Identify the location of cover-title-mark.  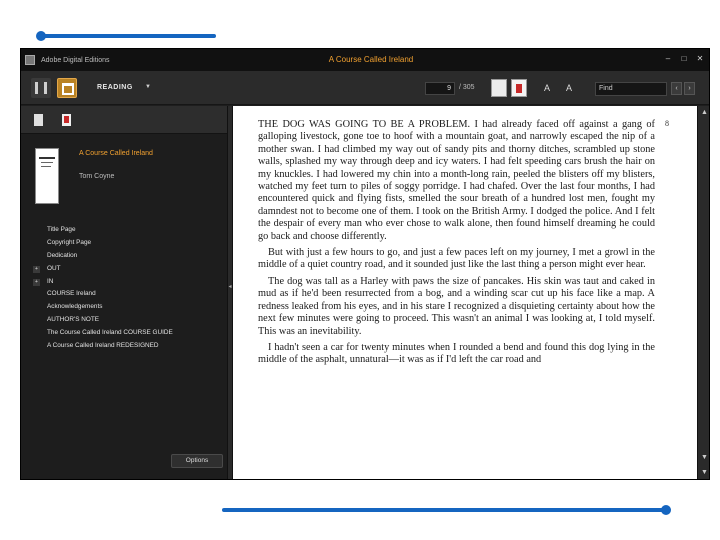
(47, 158).